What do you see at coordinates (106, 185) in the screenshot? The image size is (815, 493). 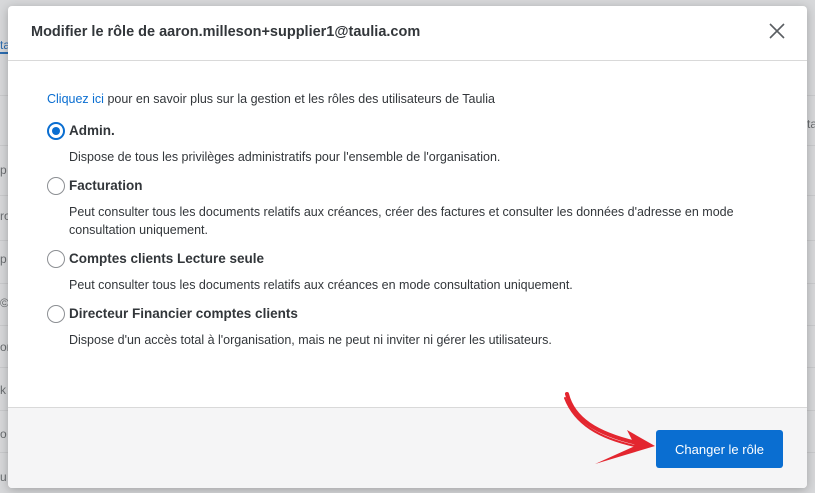 I see `role-label: Facturation` at bounding box center [106, 185].